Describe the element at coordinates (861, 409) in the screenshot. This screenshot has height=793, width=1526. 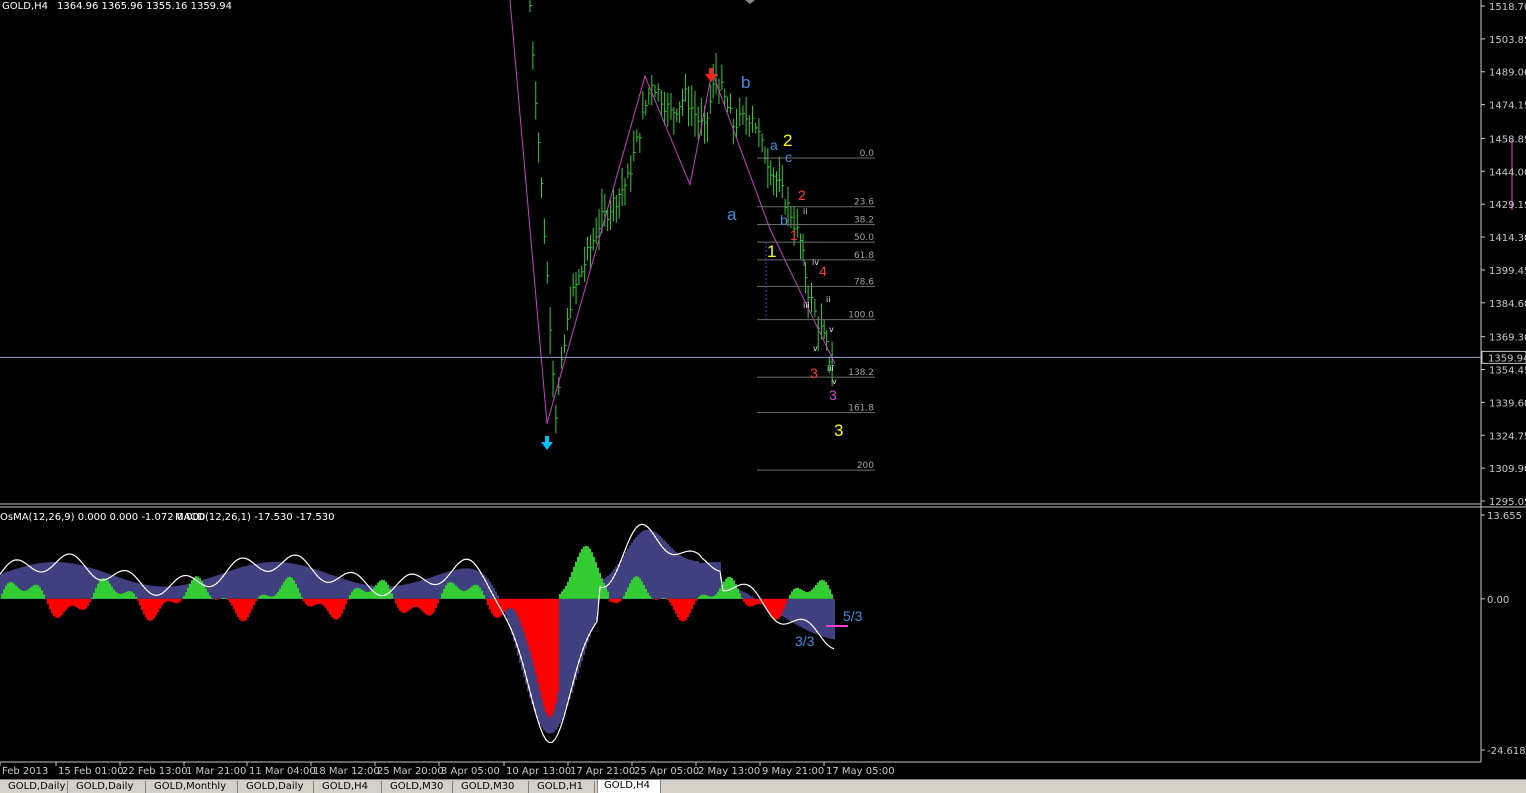
I see `fib-level-label: 161.8` at that location.